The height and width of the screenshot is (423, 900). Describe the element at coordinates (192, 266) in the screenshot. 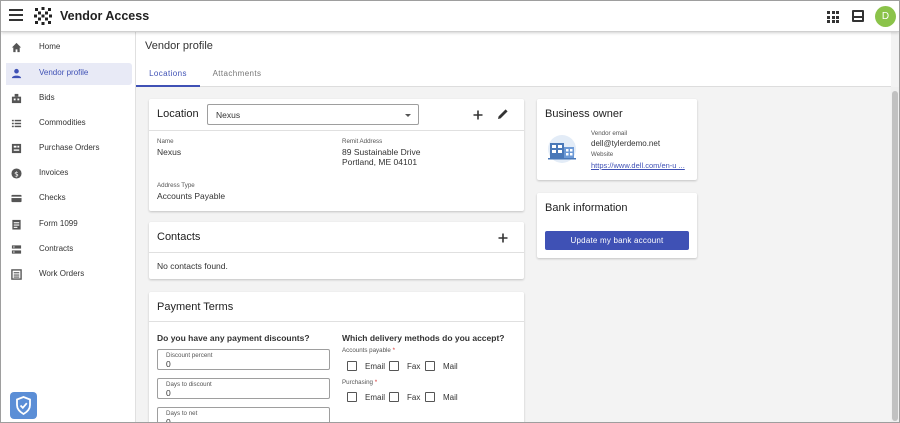

I see `contacts-empty-message: No contacts found.` at that location.